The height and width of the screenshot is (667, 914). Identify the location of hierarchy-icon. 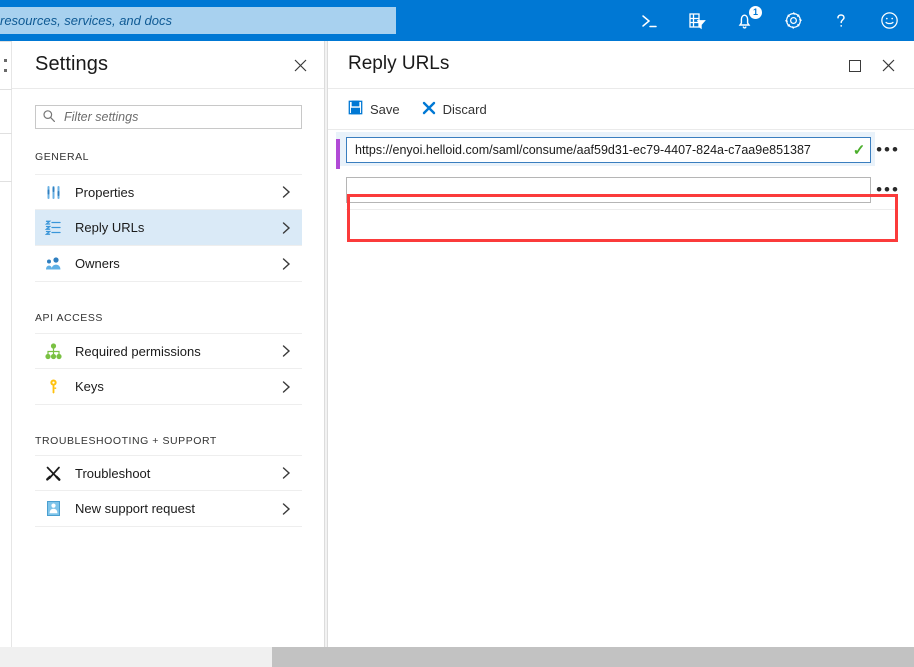
(53, 351).